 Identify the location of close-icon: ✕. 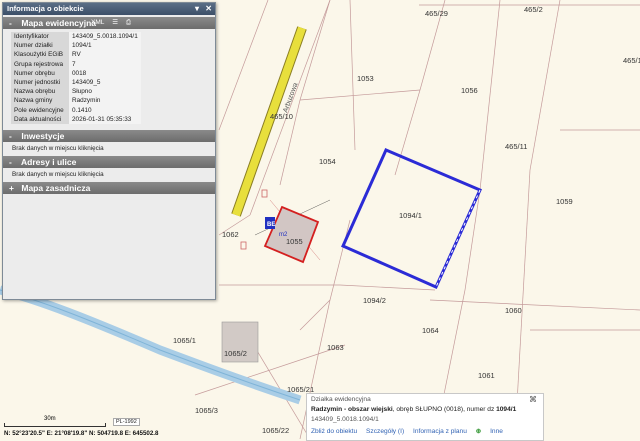
(208, 8).